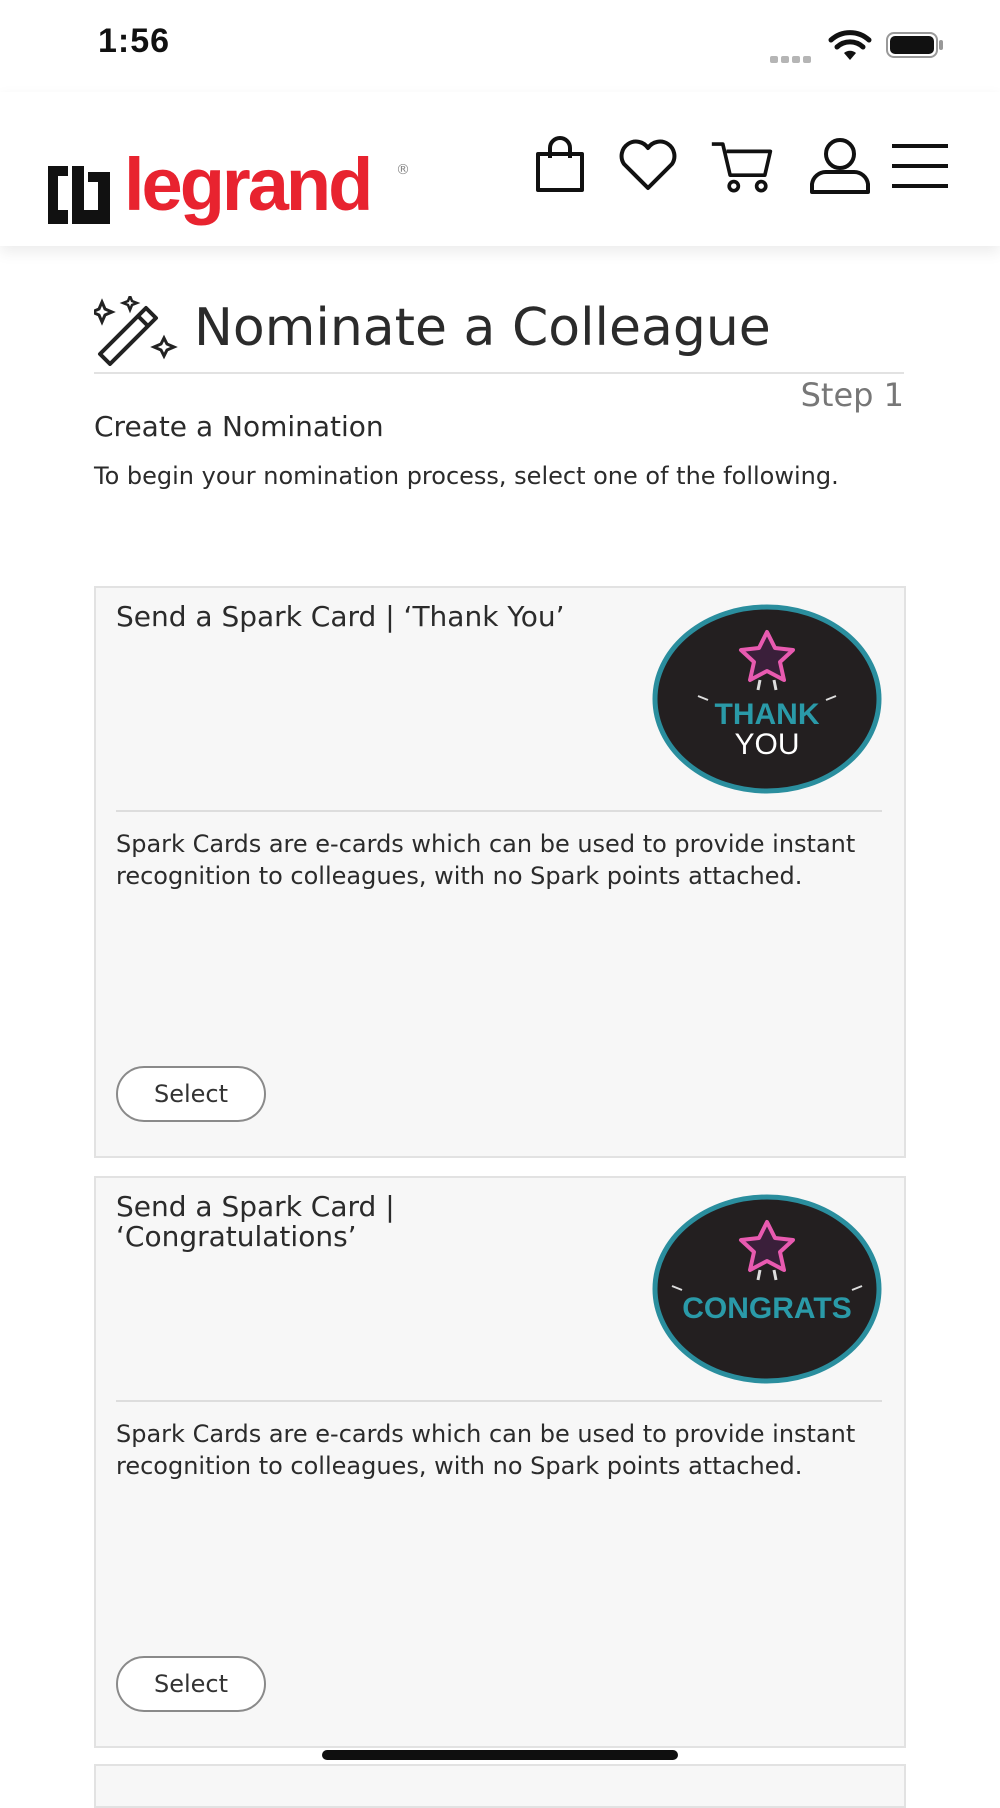 The width and height of the screenshot is (1000, 1808). Describe the element at coordinates (248, 184) in the screenshot. I see `brand-name: legrand` at that location.